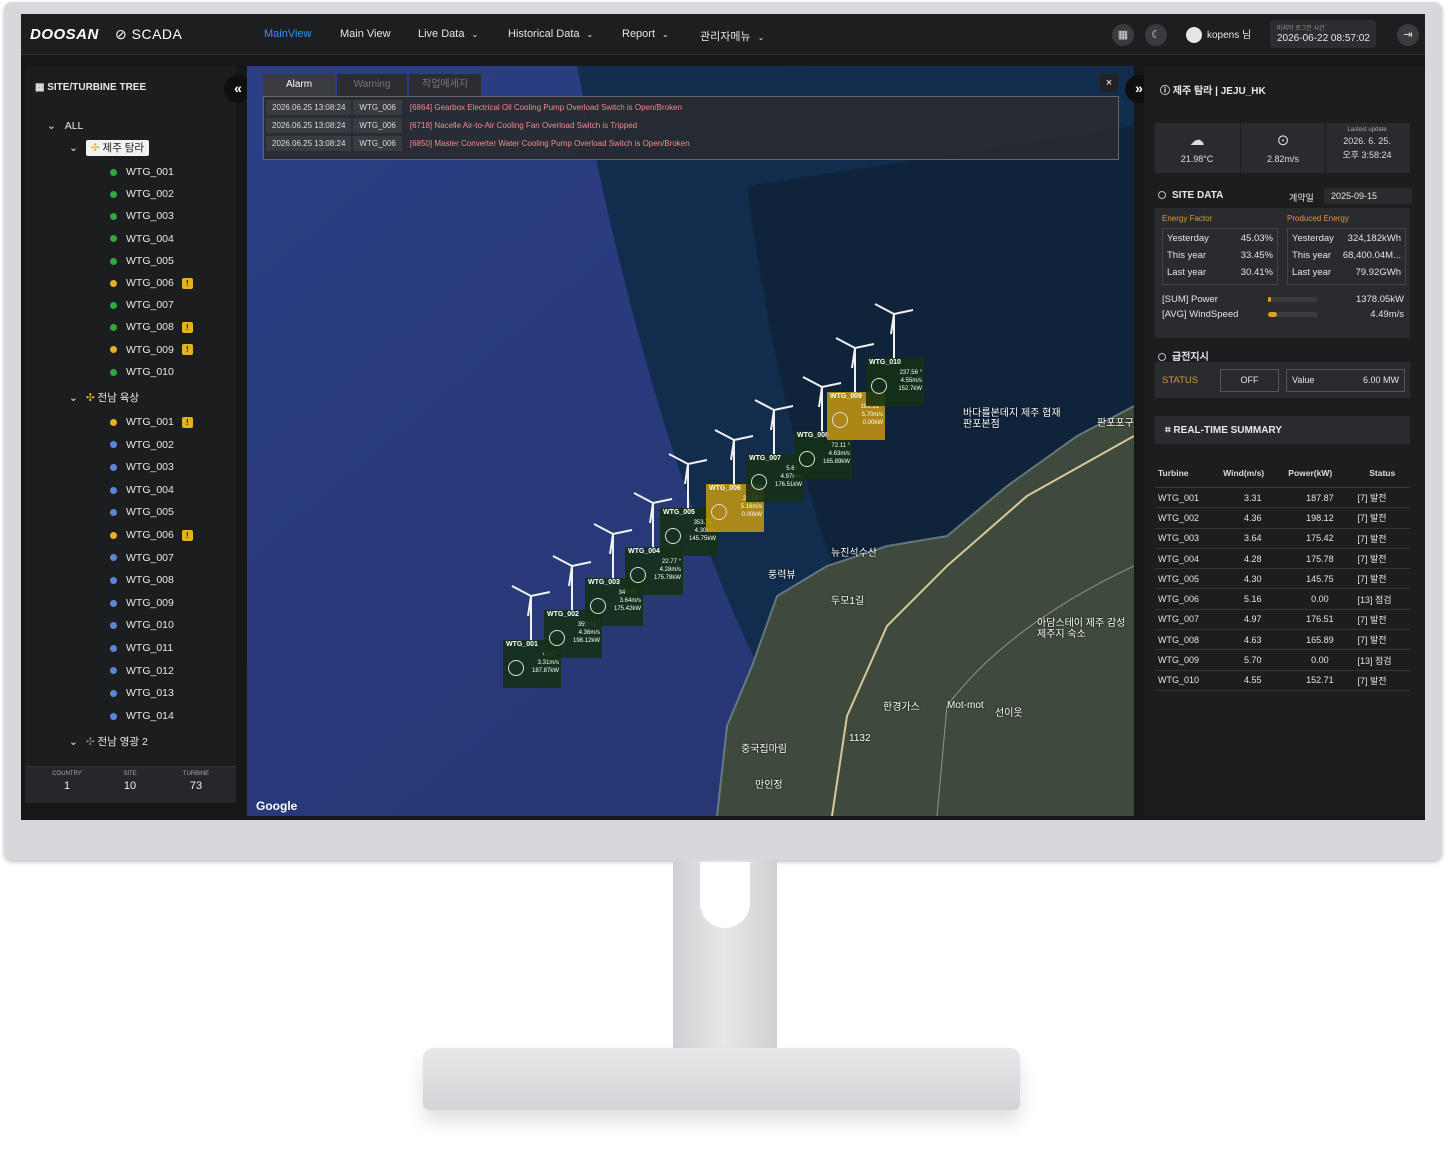 Image resolution: width=1446 pixels, height=1167 pixels. What do you see at coordinates (1009, 713) in the screenshot?
I see `map-place-label: 선이웃` at bounding box center [1009, 713].